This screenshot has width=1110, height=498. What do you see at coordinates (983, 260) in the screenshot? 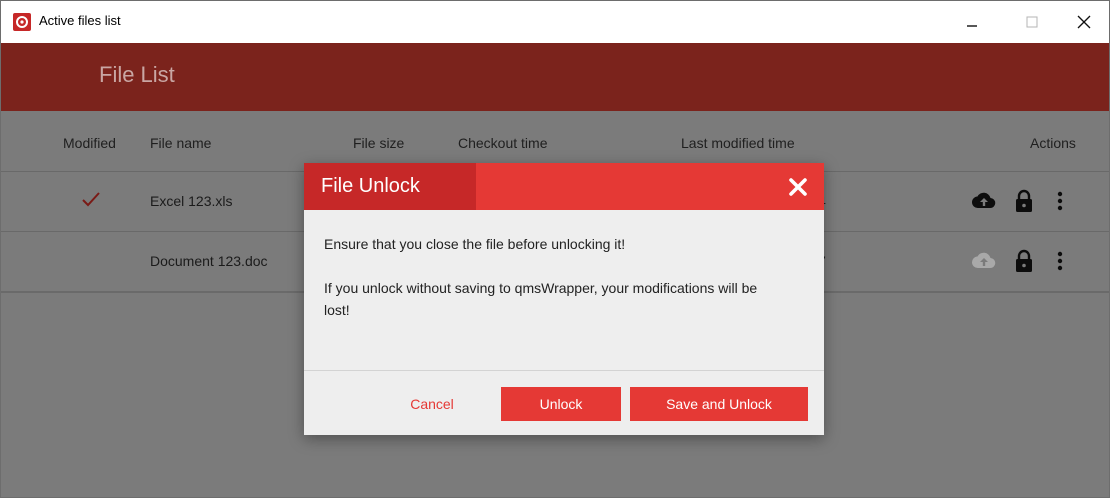
I see `cloud-upload-disabled-icon` at bounding box center [983, 260].